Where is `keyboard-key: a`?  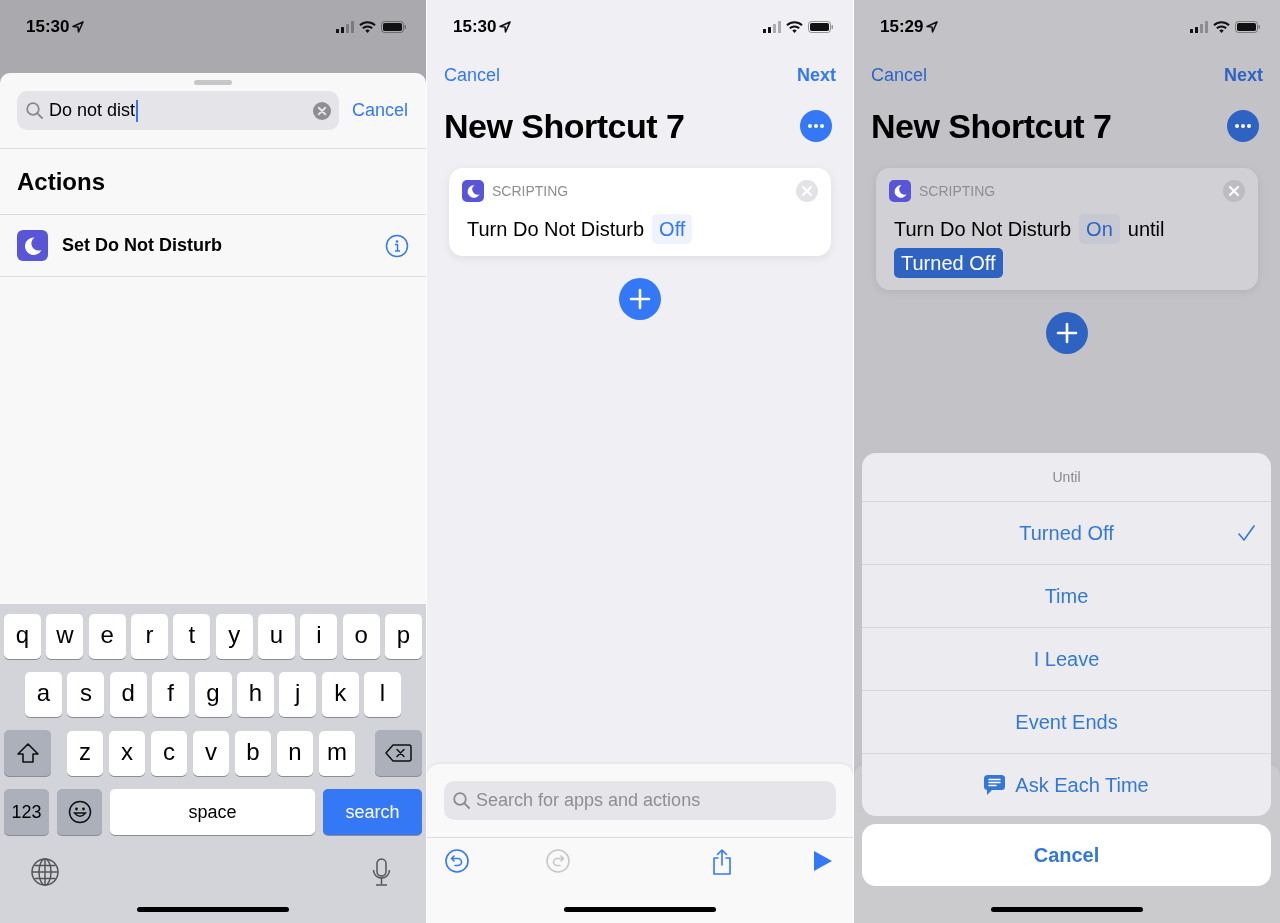 keyboard-key: a is located at coordinates (43, 694).